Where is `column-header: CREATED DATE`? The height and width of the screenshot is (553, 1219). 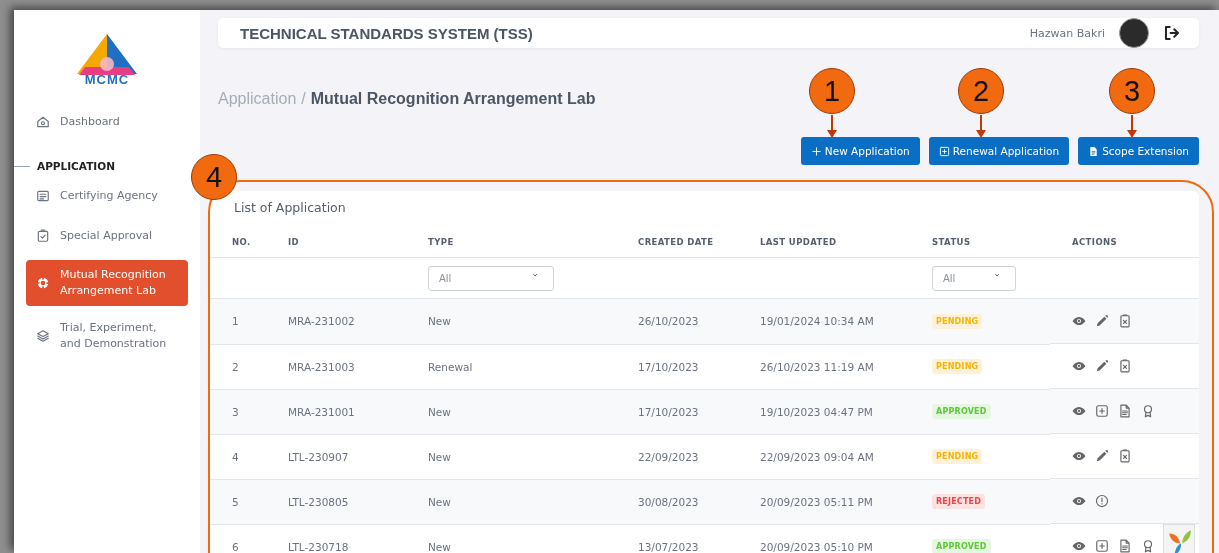 column-header: CREATED DATE is located at coordinates (677, 239).